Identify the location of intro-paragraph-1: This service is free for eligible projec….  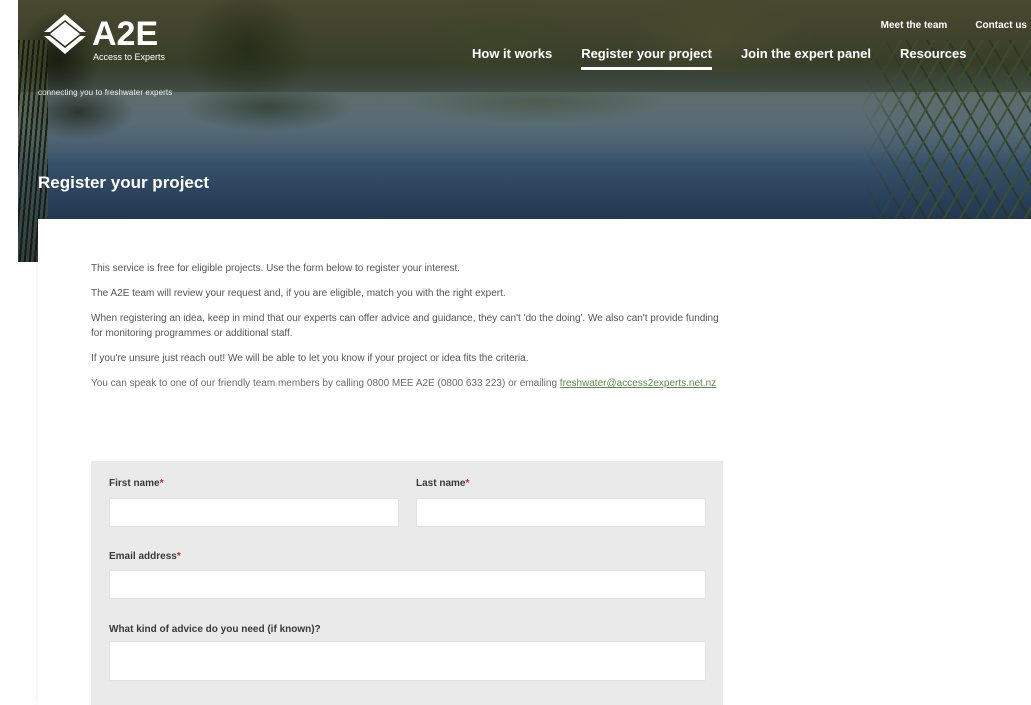
(276, 268).